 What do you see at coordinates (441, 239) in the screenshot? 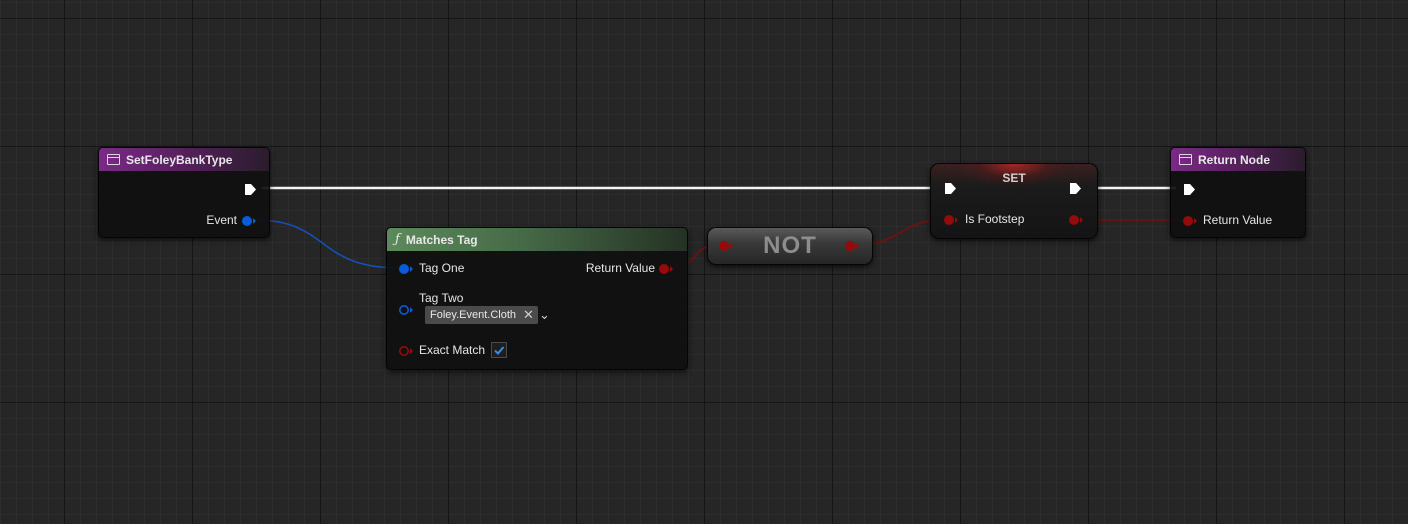
I see `node-title: Matches Tag` at bounding box center [441, 239].